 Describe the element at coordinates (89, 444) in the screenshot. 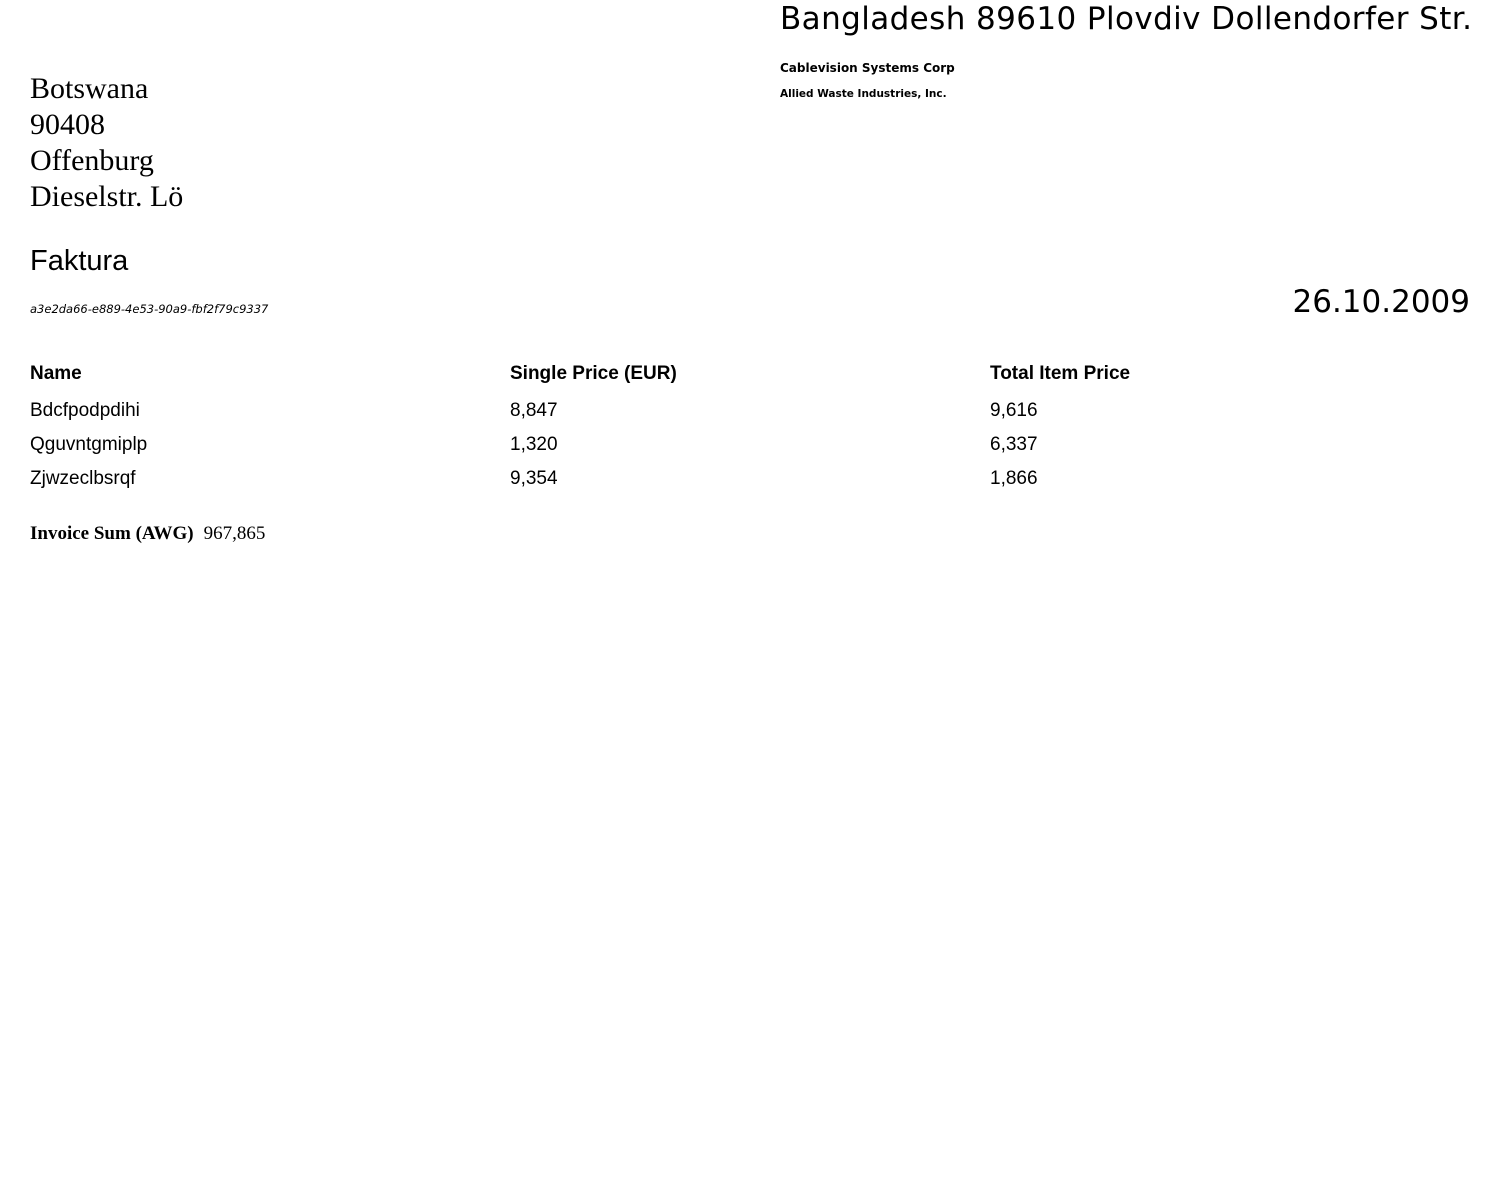

I see `item-name: Qguvntgmiplp` at that location.